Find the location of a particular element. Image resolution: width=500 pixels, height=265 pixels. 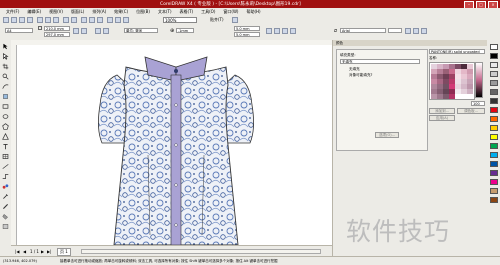

redo-icon is located at coordinates (74, 19).